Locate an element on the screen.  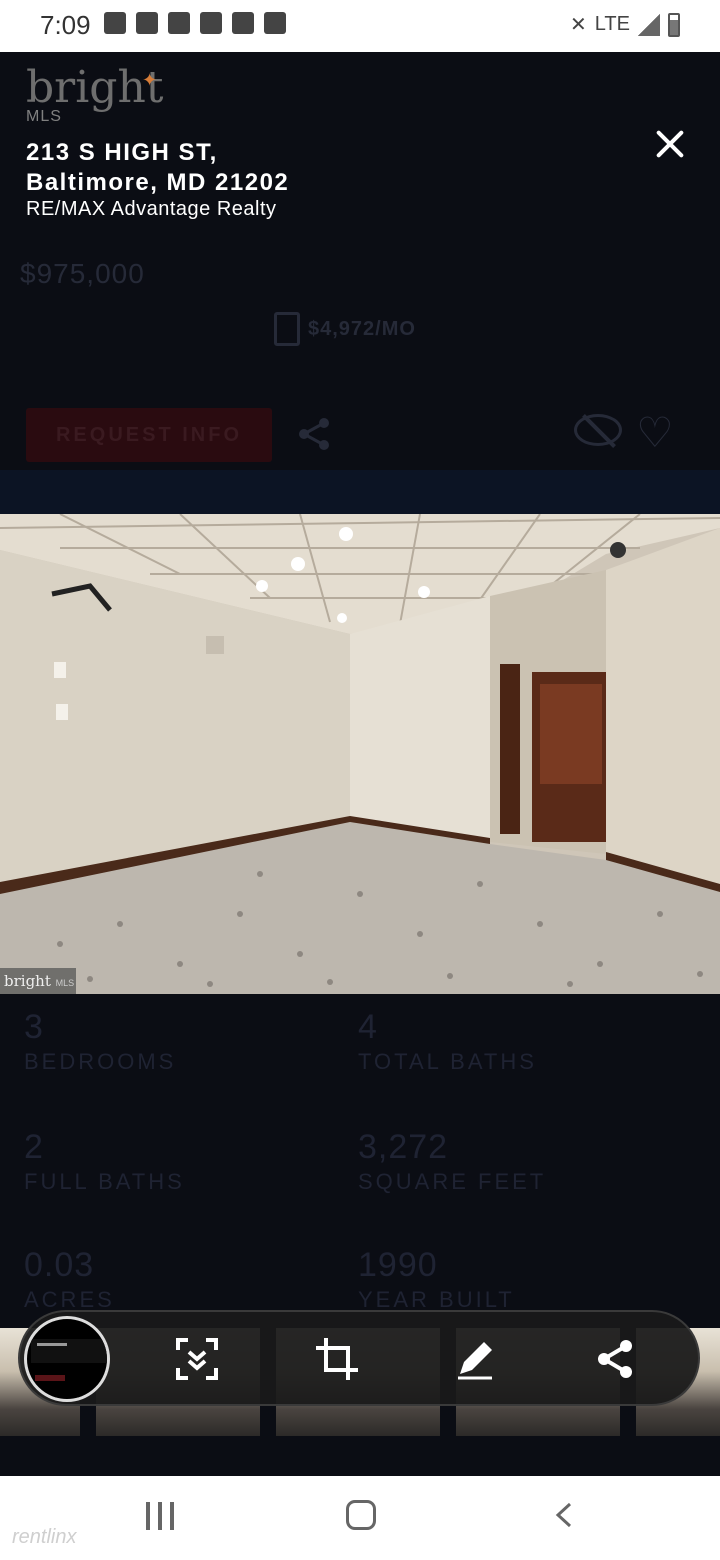
bright-mls-logo: bright ✦ MLS is located at coordinates (106, 96).